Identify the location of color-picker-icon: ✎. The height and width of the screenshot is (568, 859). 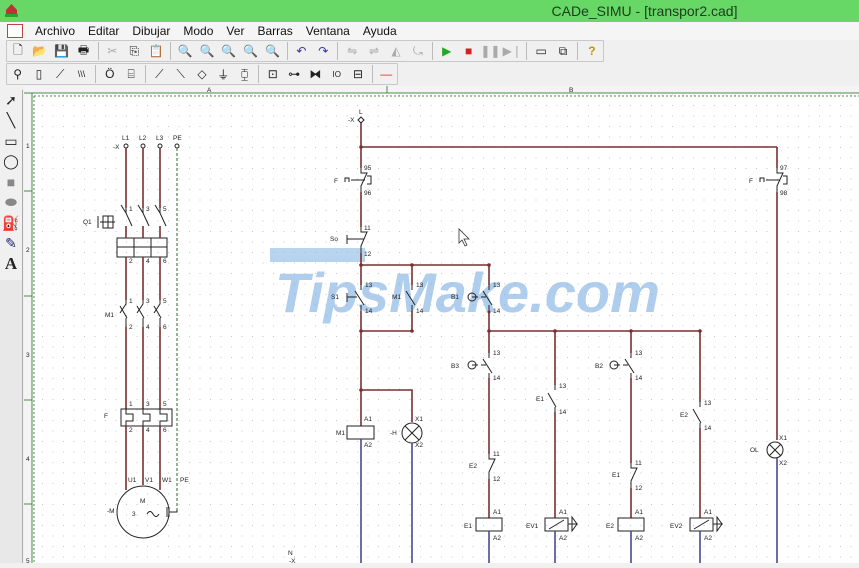
(11, 244).